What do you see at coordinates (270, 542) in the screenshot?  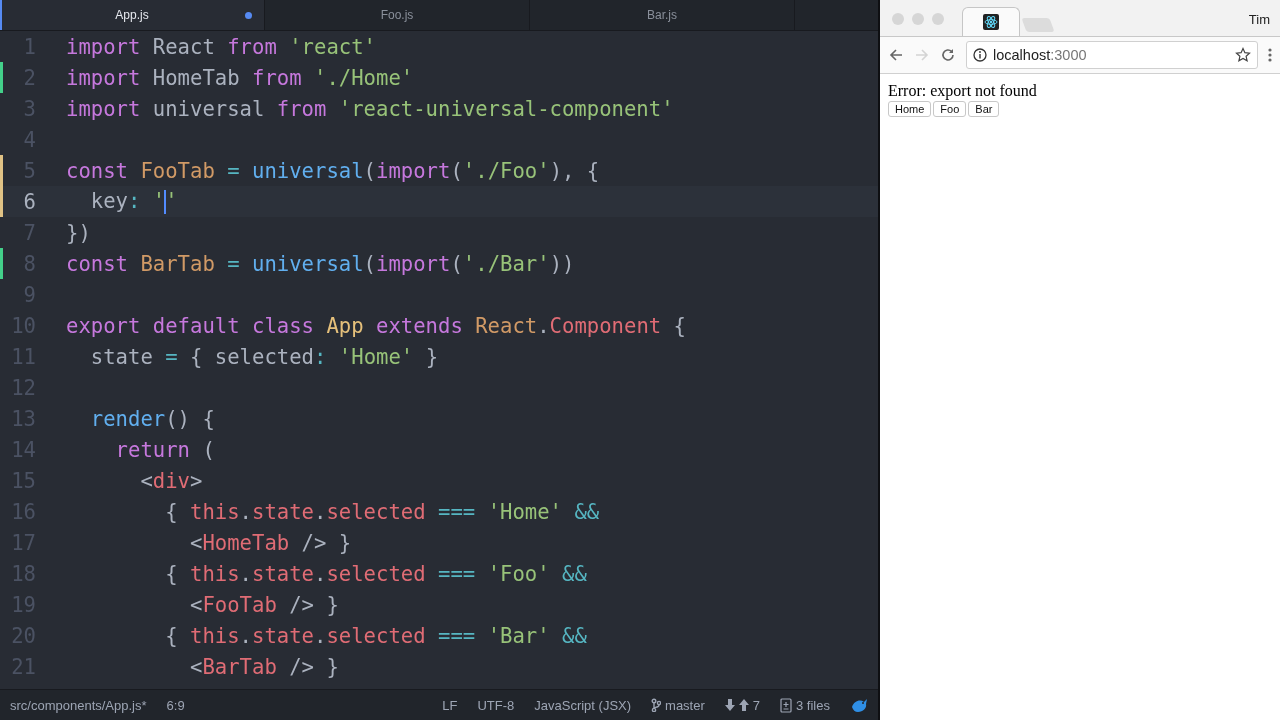 I see `code-line: <HomeTab /> }` at bounding box center [270, 542].